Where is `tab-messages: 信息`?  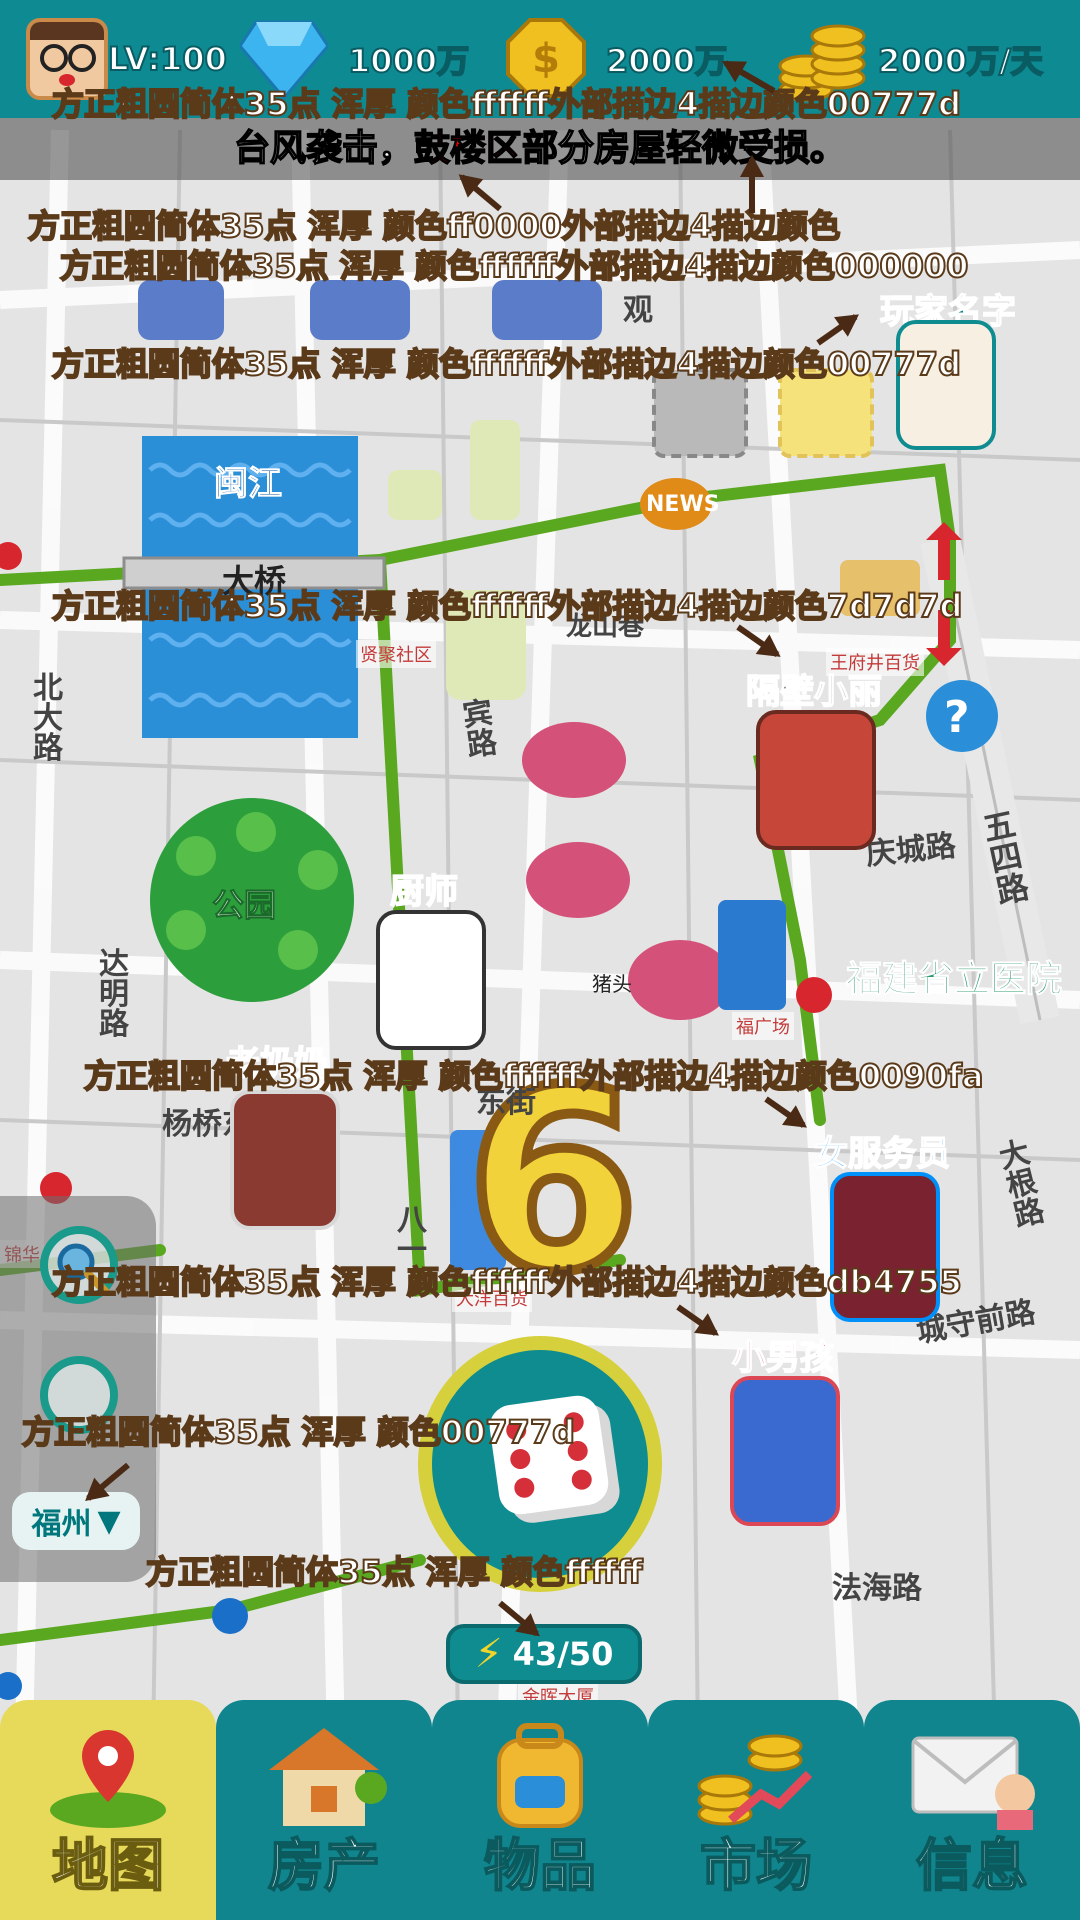
tab-messages: 信息 is located at coordinates (972, 1810).